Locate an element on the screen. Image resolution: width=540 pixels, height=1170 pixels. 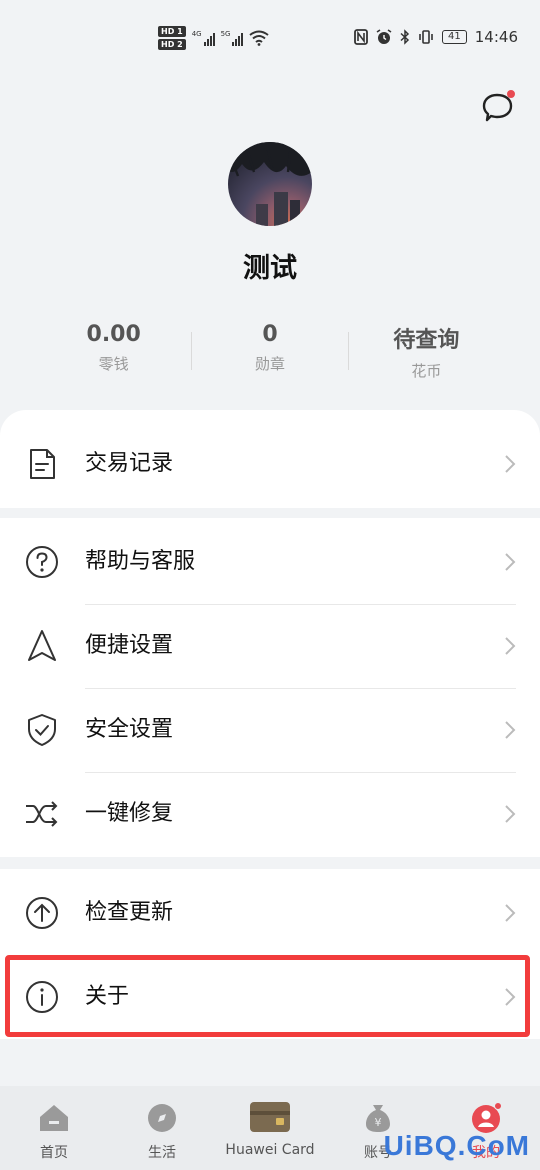
compass-icon is located at coordinates (162, 1118).